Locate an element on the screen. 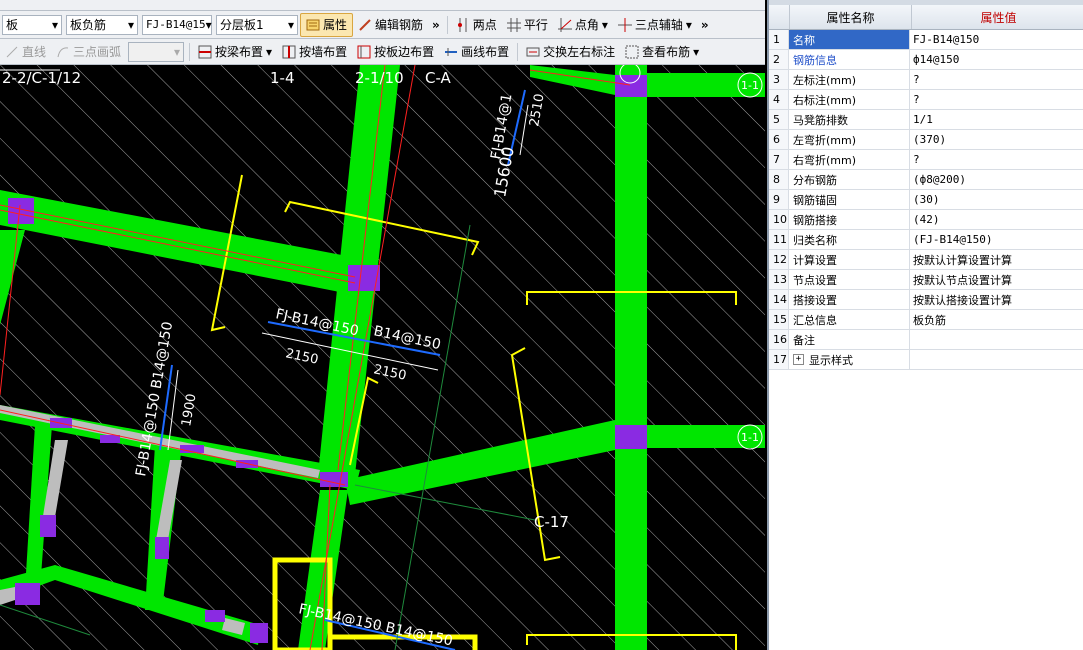 The width and height of the screenshot is (1083, 650). property-value: 1/1 is located at coordinates (996, 119).